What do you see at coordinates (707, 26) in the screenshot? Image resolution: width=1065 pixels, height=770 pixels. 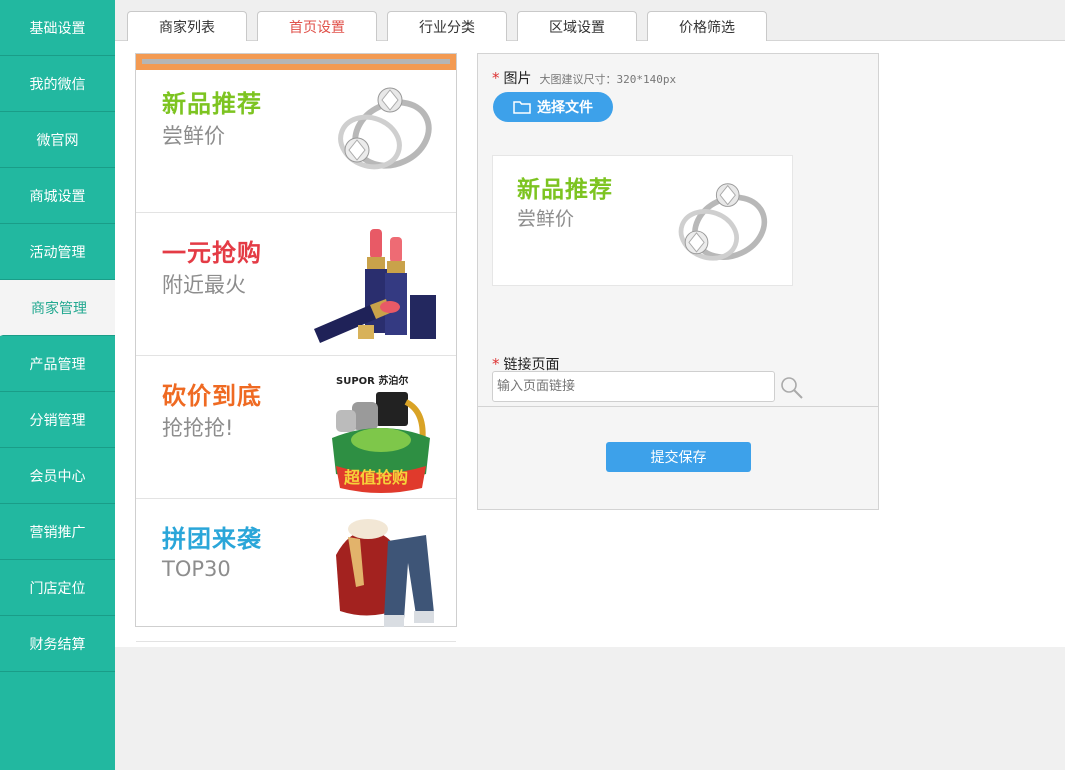 I see `tab-price-filter: 价格筛选` at bounding box center [707, 26].